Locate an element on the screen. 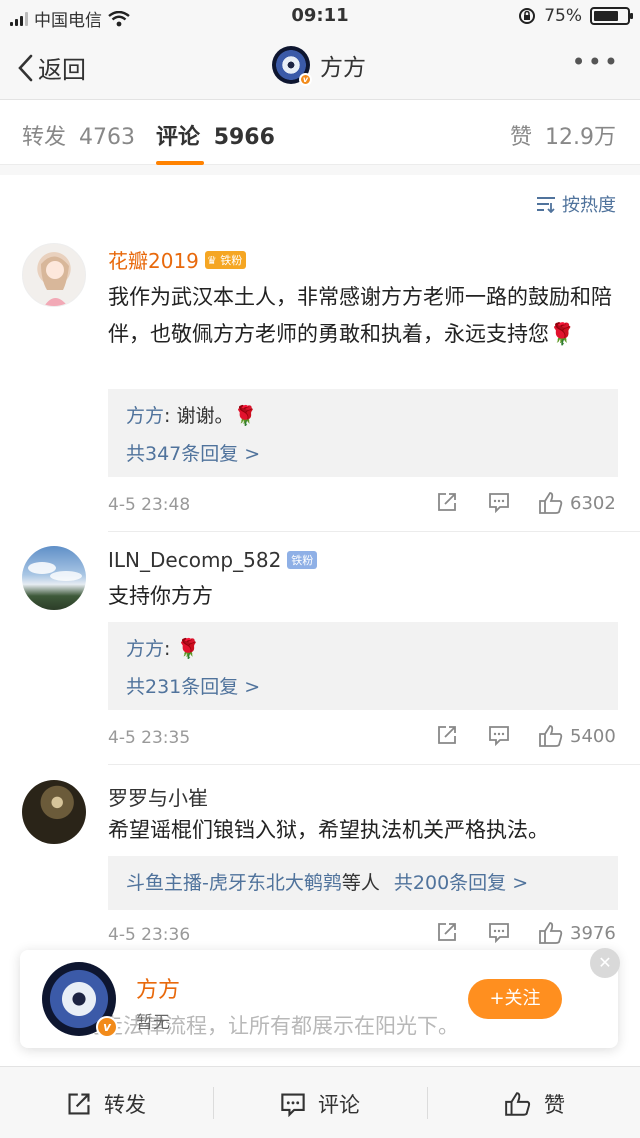  reply-box: 方方: 谢谢。🌹 共347条回复 > is located at coordinates (363, 433).